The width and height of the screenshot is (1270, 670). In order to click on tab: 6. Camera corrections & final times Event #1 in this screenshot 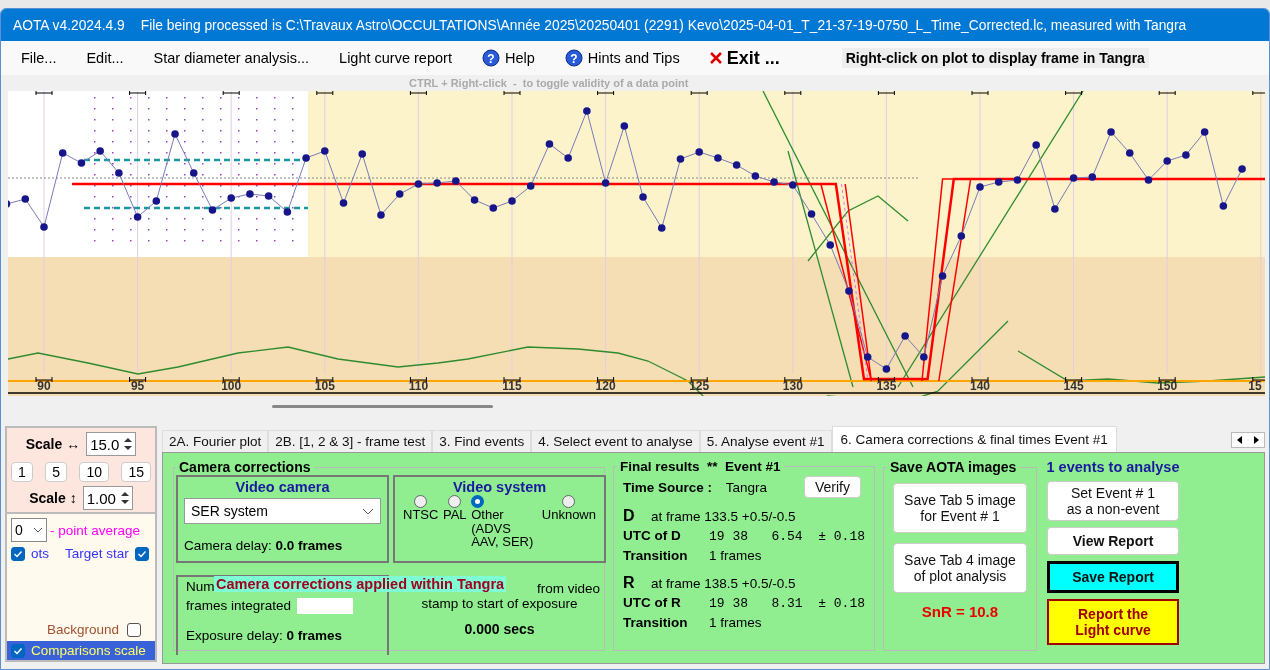, I will do `click(974, 439)`.